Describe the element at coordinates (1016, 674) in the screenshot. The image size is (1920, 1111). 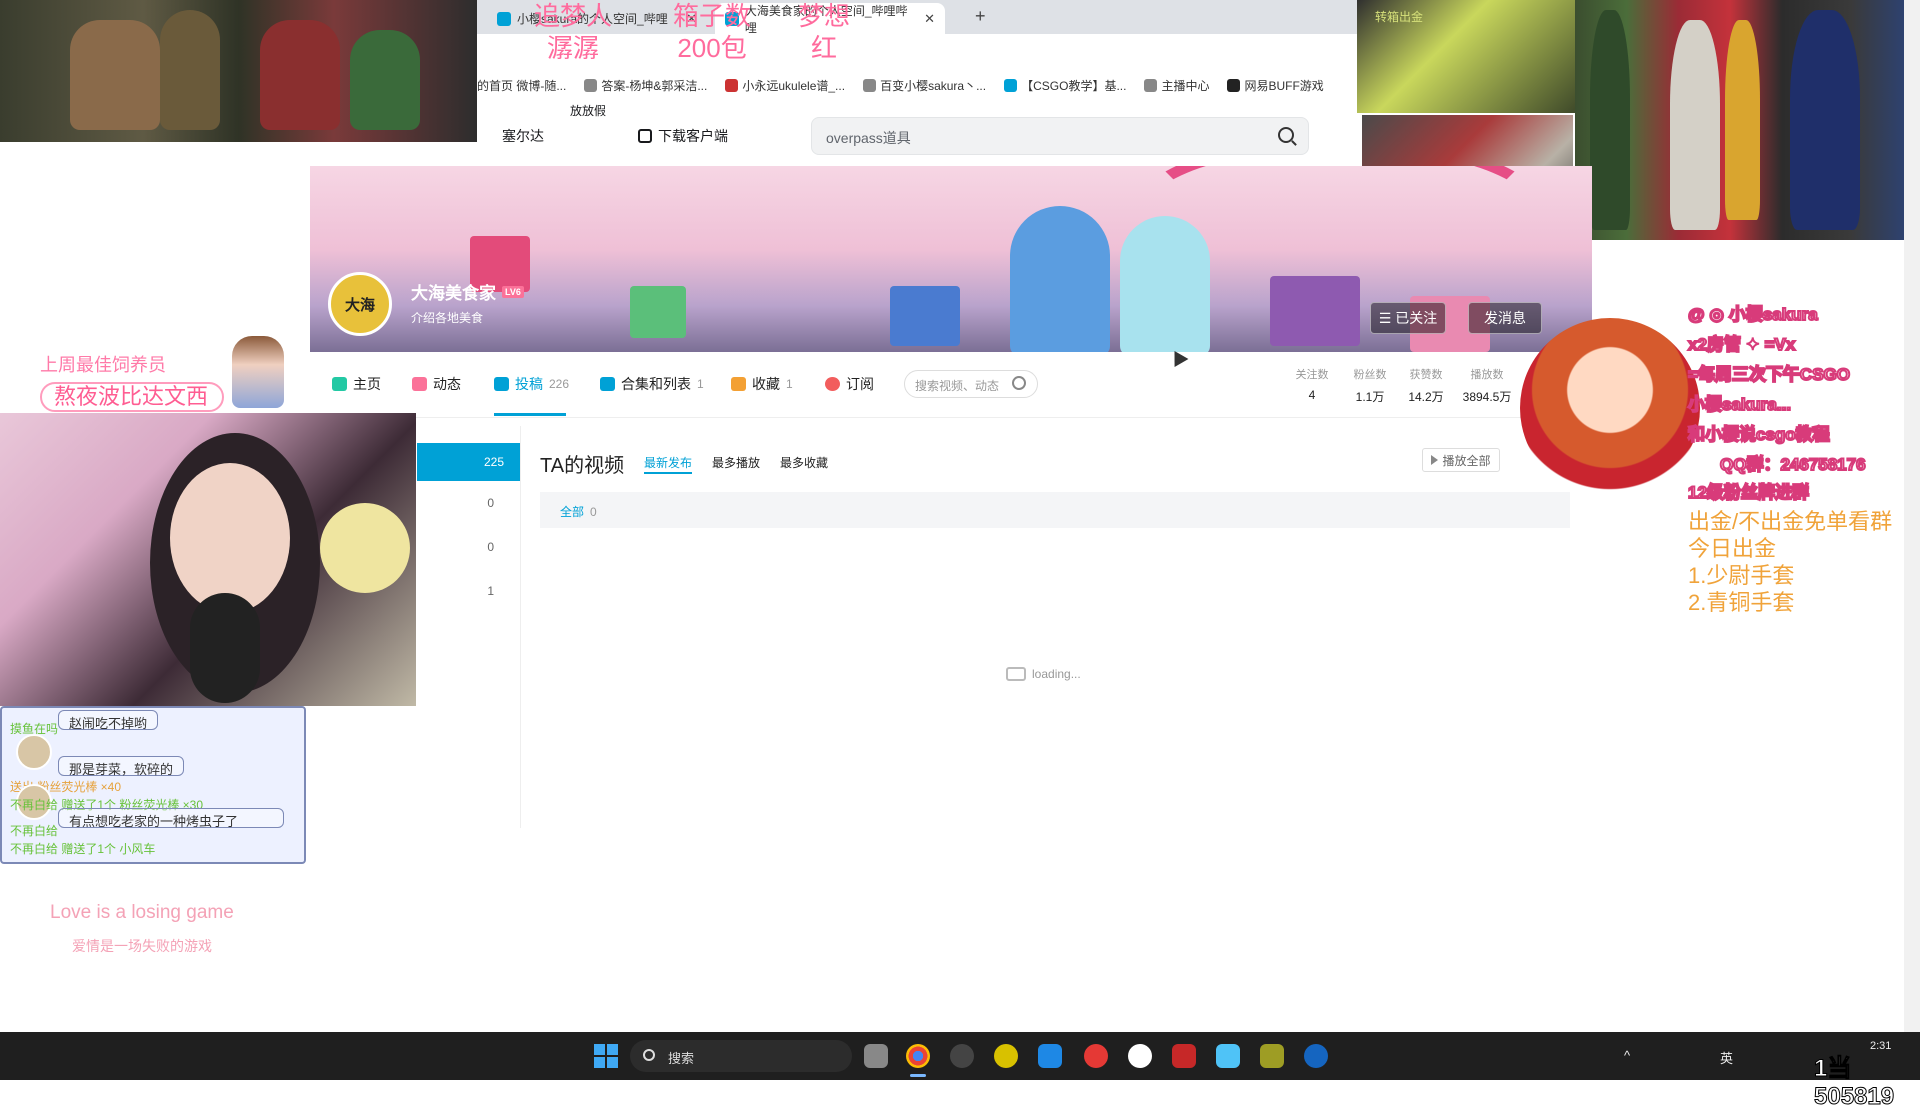
I see `tv-icon` at that location.